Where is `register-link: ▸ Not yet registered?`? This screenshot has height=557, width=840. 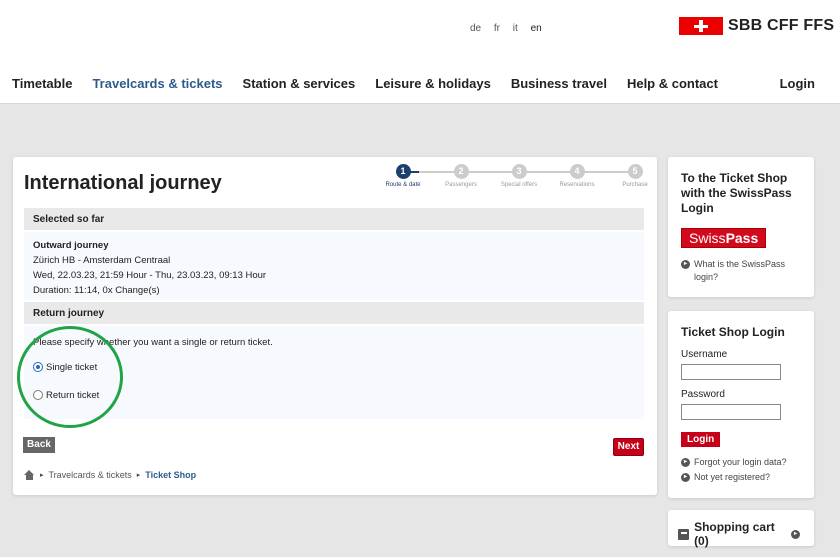 register-link: ▸ Not yet registered? is located at coordinates (741, 477).